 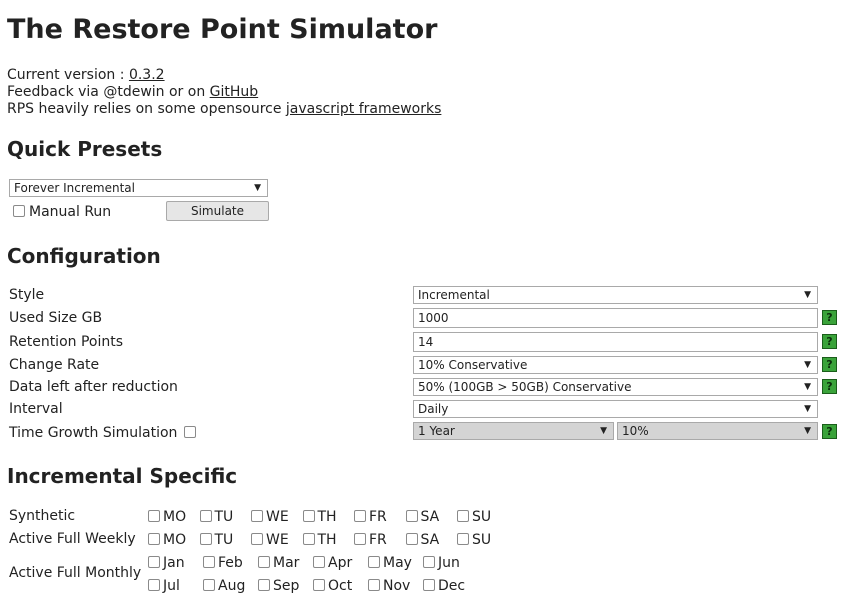 I want to click on monthly-month-label: Jan, so click(x=174, y=563).